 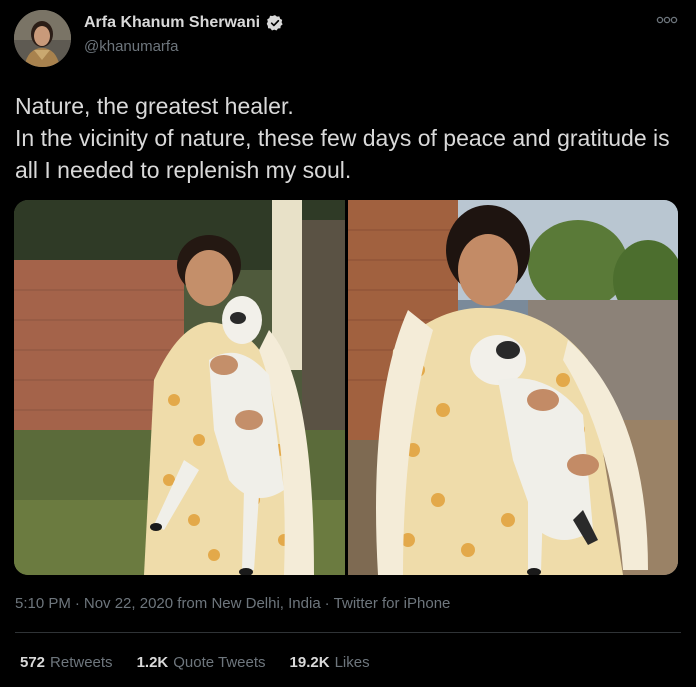 I want to click on tweet-line-1: Nature, the greatest healer., so click(x=154, y=106).